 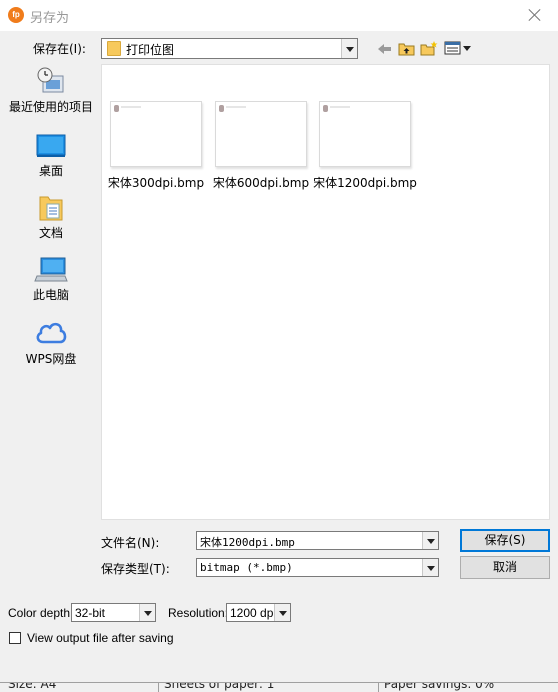 What do you see at coordinates (135, 569) in the screenshot?
I see `file-type-label: 保存类型(T):` at bounding box center [135, 569].